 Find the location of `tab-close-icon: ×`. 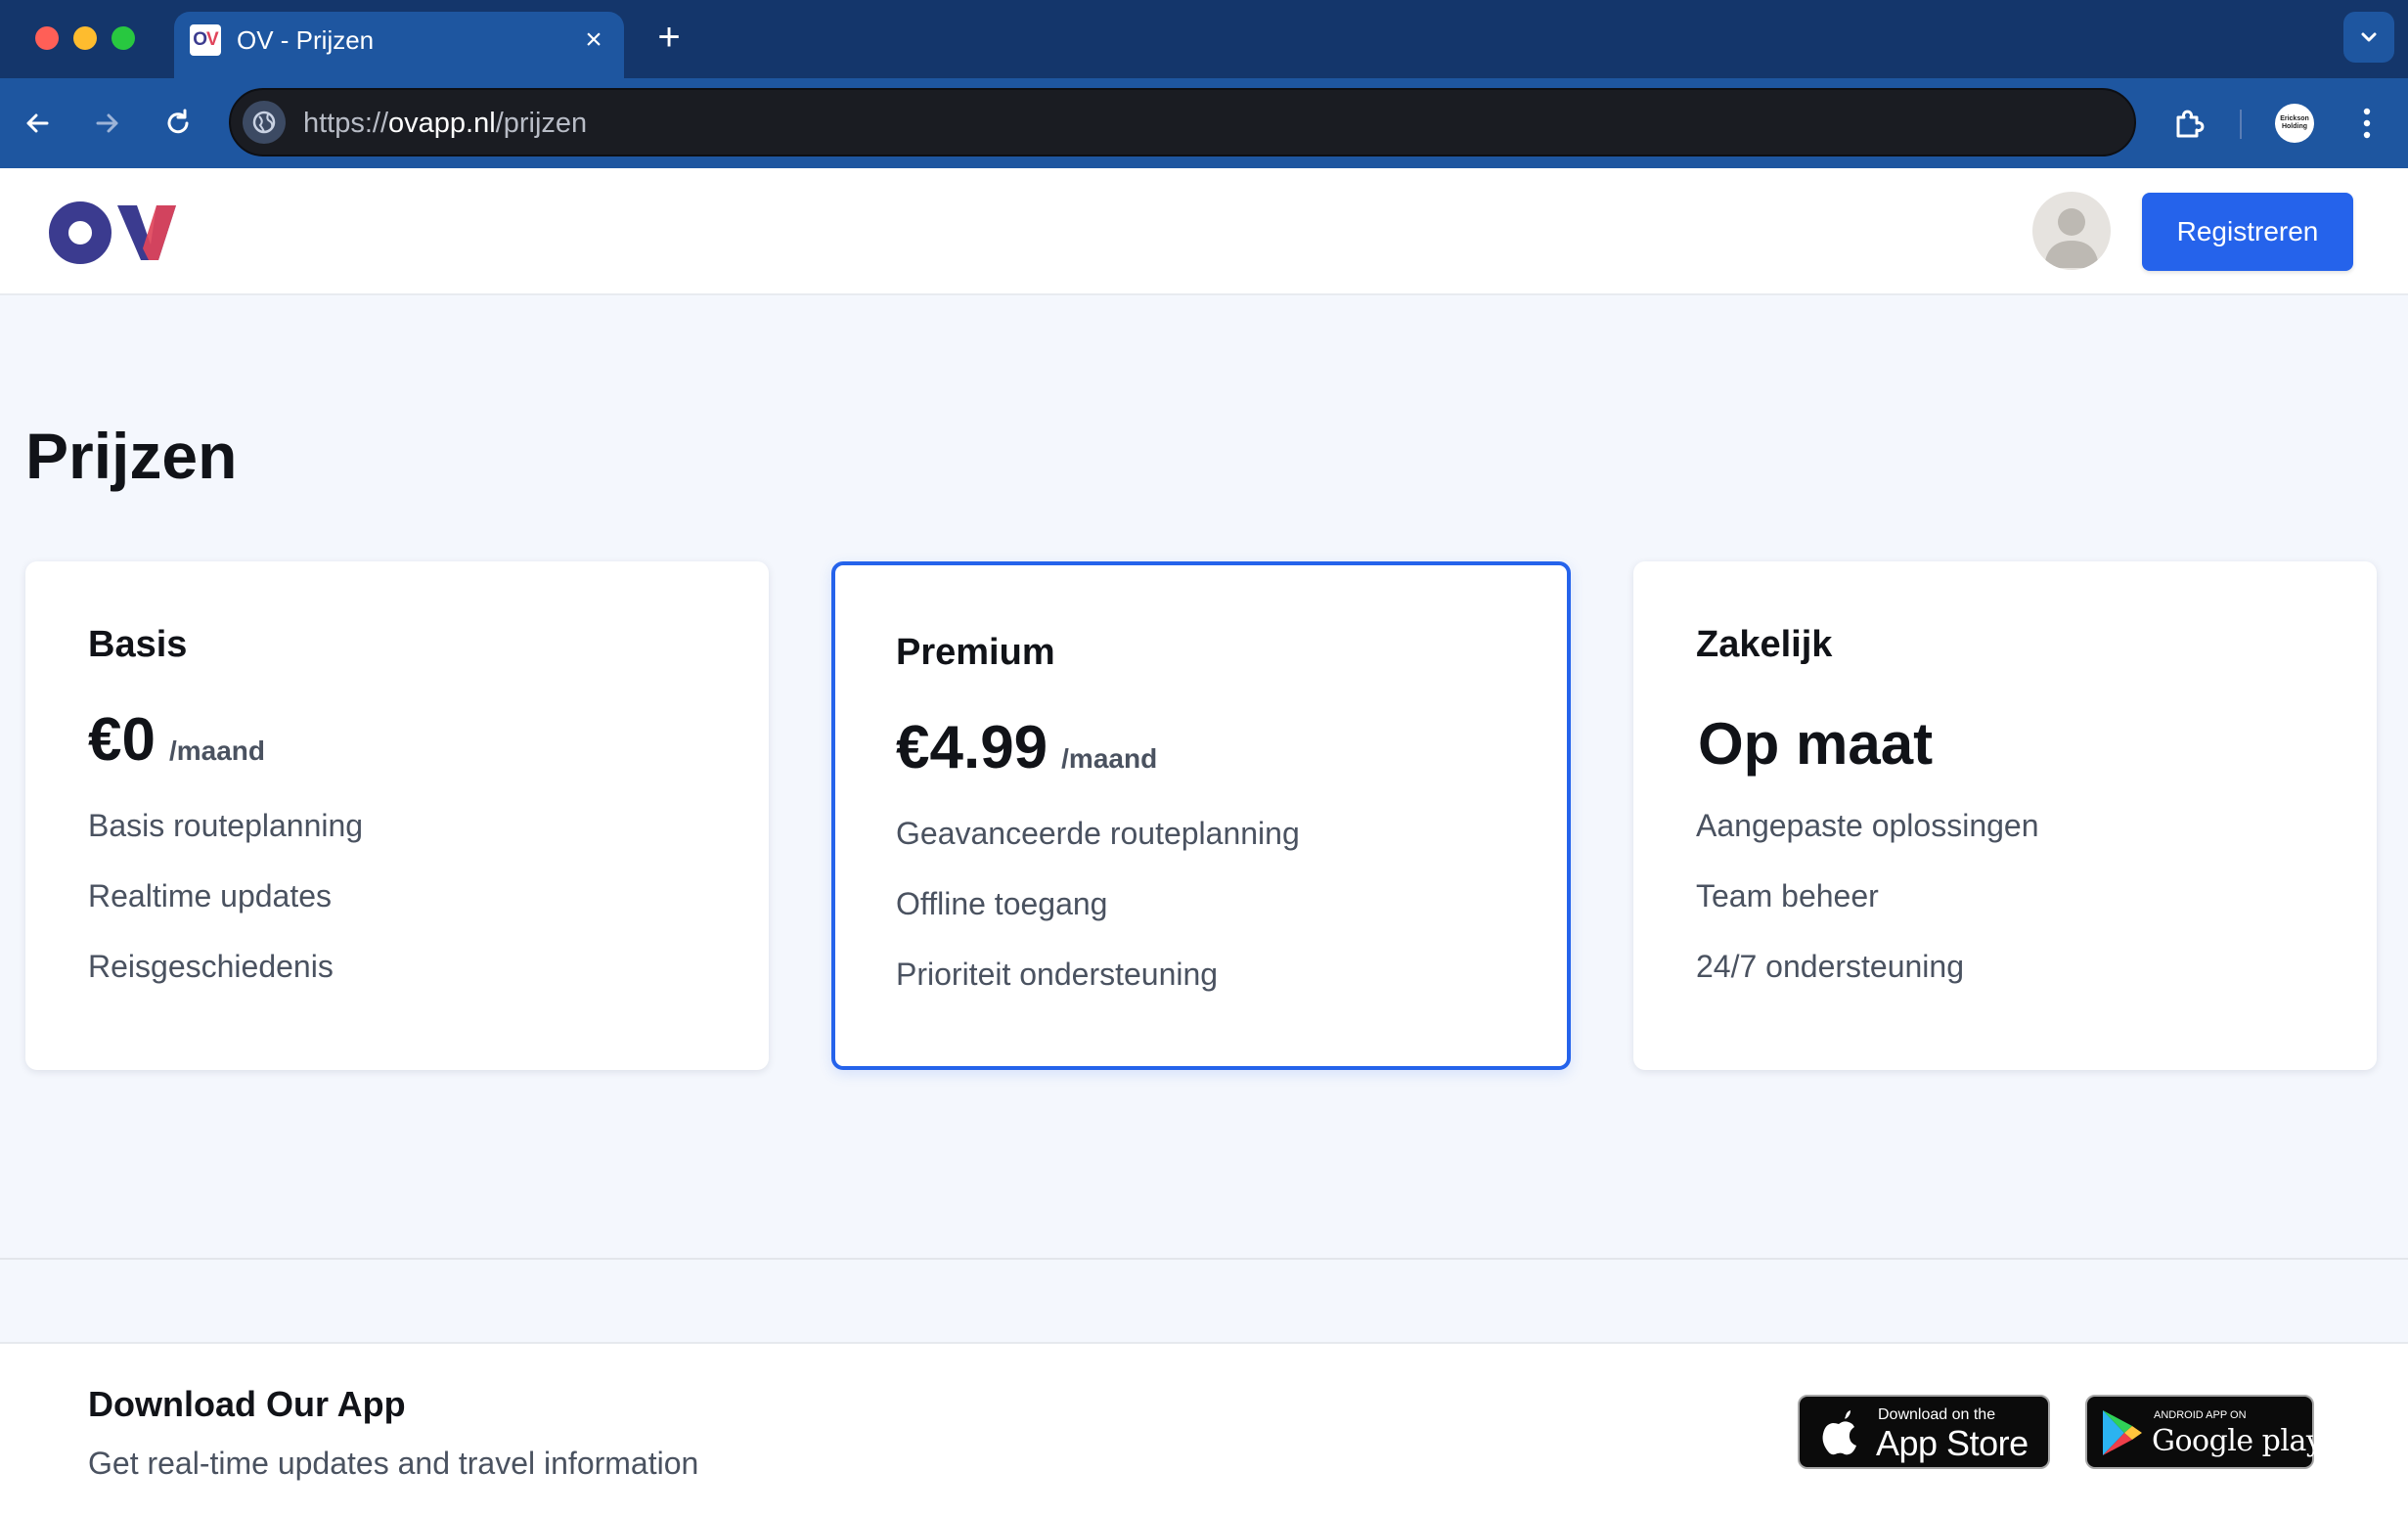

tab-close-icon: × is located at coordinates (593, 40).